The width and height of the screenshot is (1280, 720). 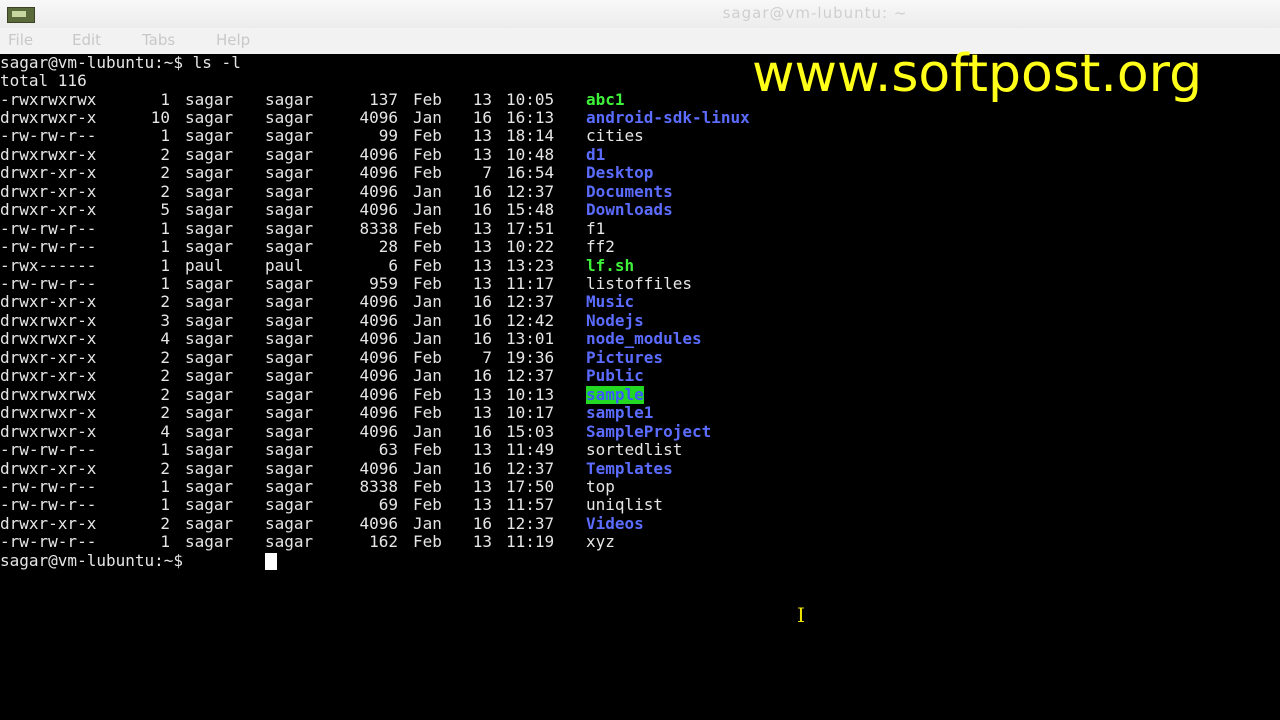 I want to click on window-title: sagar@vm-lubuntu: ~, so click(x=815, y=13).